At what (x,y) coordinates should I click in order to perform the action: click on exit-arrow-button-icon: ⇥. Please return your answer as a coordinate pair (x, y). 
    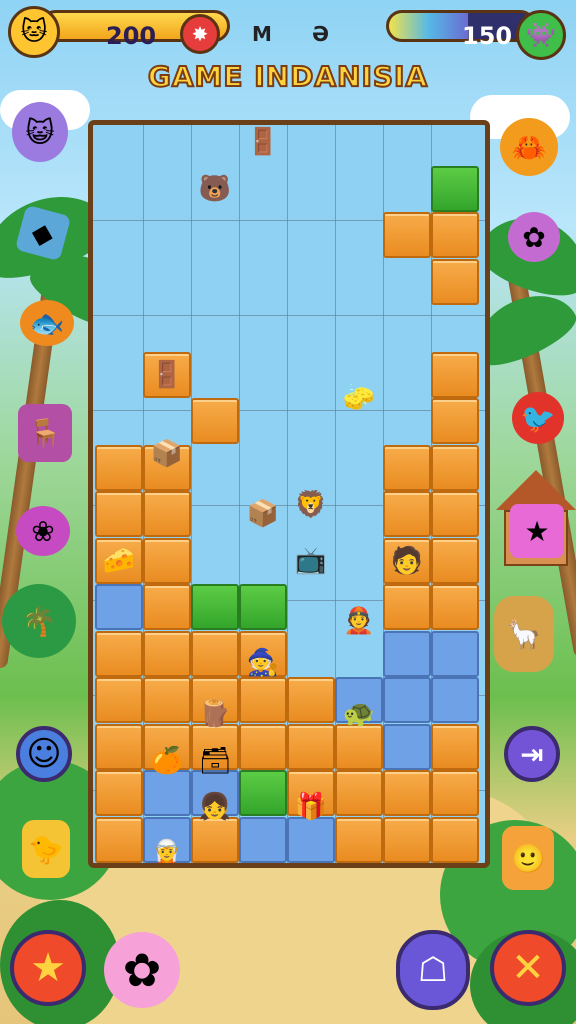
    Looking at the image, I should click on (532, 754).